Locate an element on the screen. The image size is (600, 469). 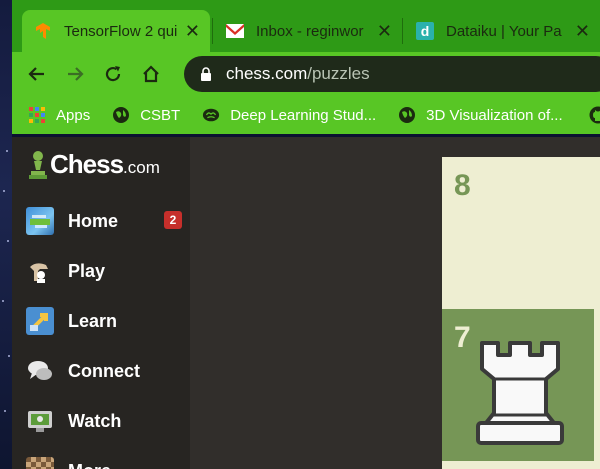
nav-item-watch: Watch is located at coordinates (106, 421).